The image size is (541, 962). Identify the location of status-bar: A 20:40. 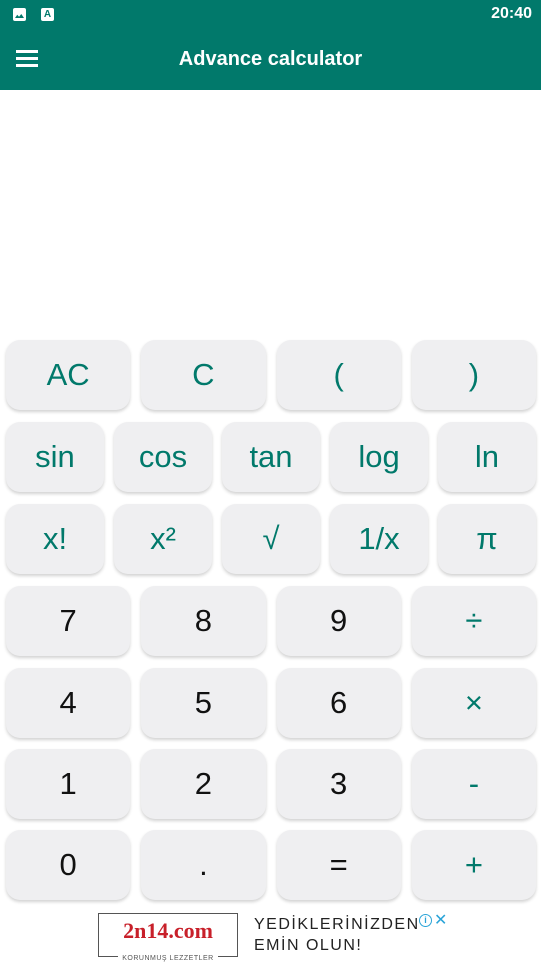
(270, 15).